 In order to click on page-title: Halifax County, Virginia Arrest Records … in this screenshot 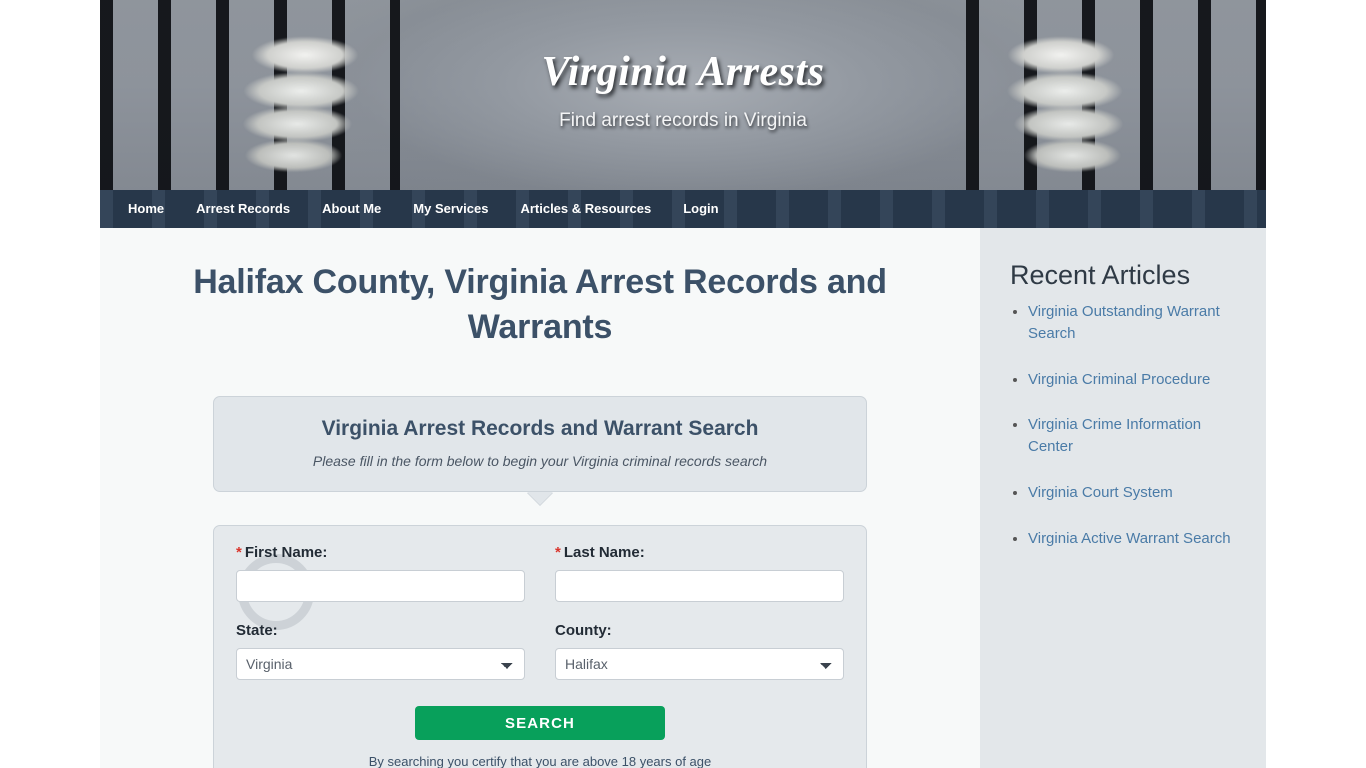, I will do `click(540, 304)`.